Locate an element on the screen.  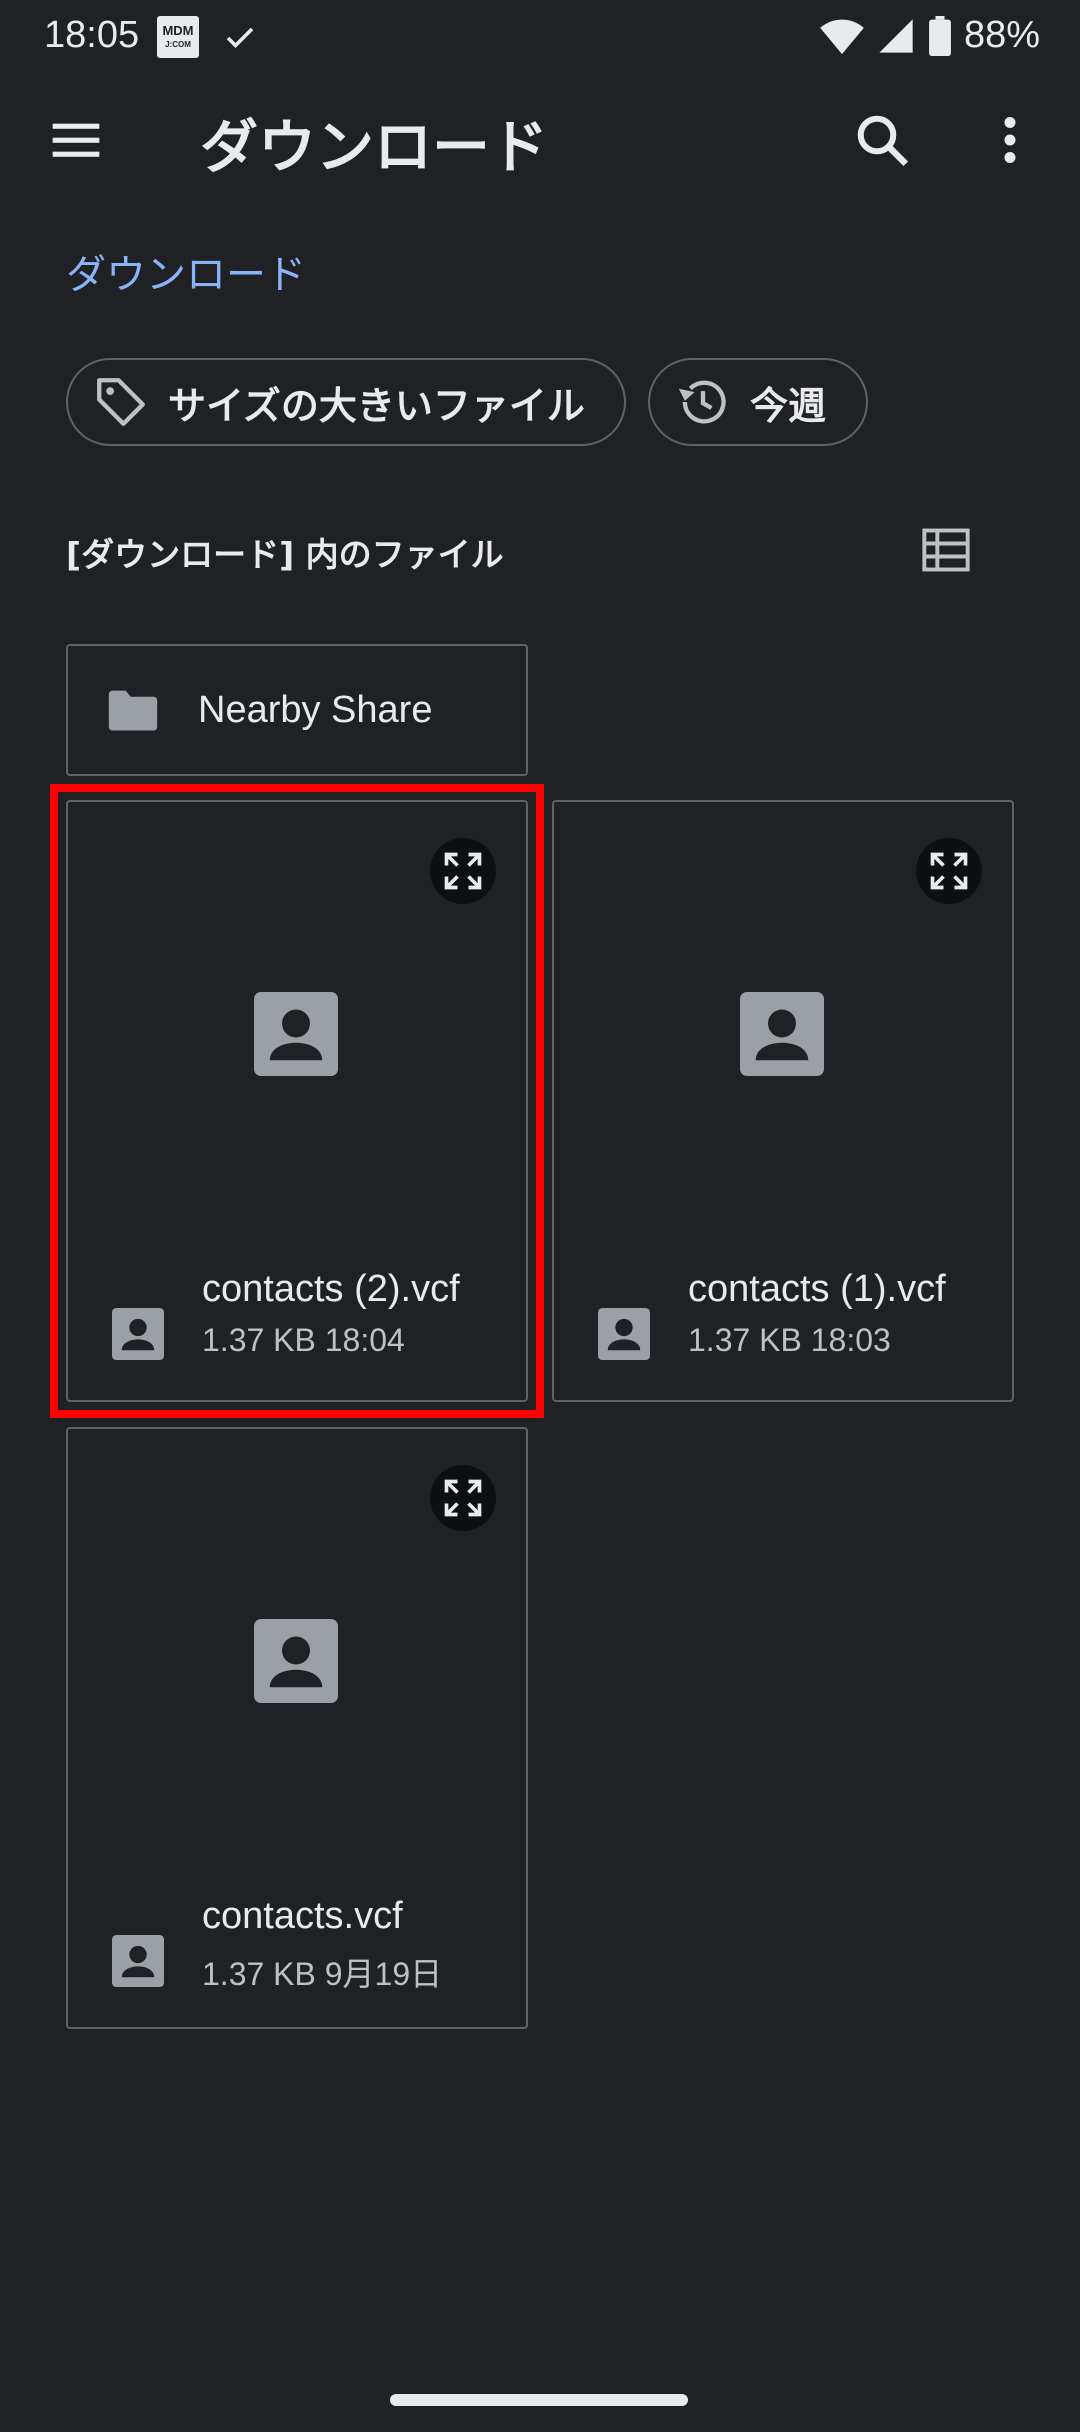
file-meta: 1.37 KB 9月19日 is located at coordinates (322, 1974).